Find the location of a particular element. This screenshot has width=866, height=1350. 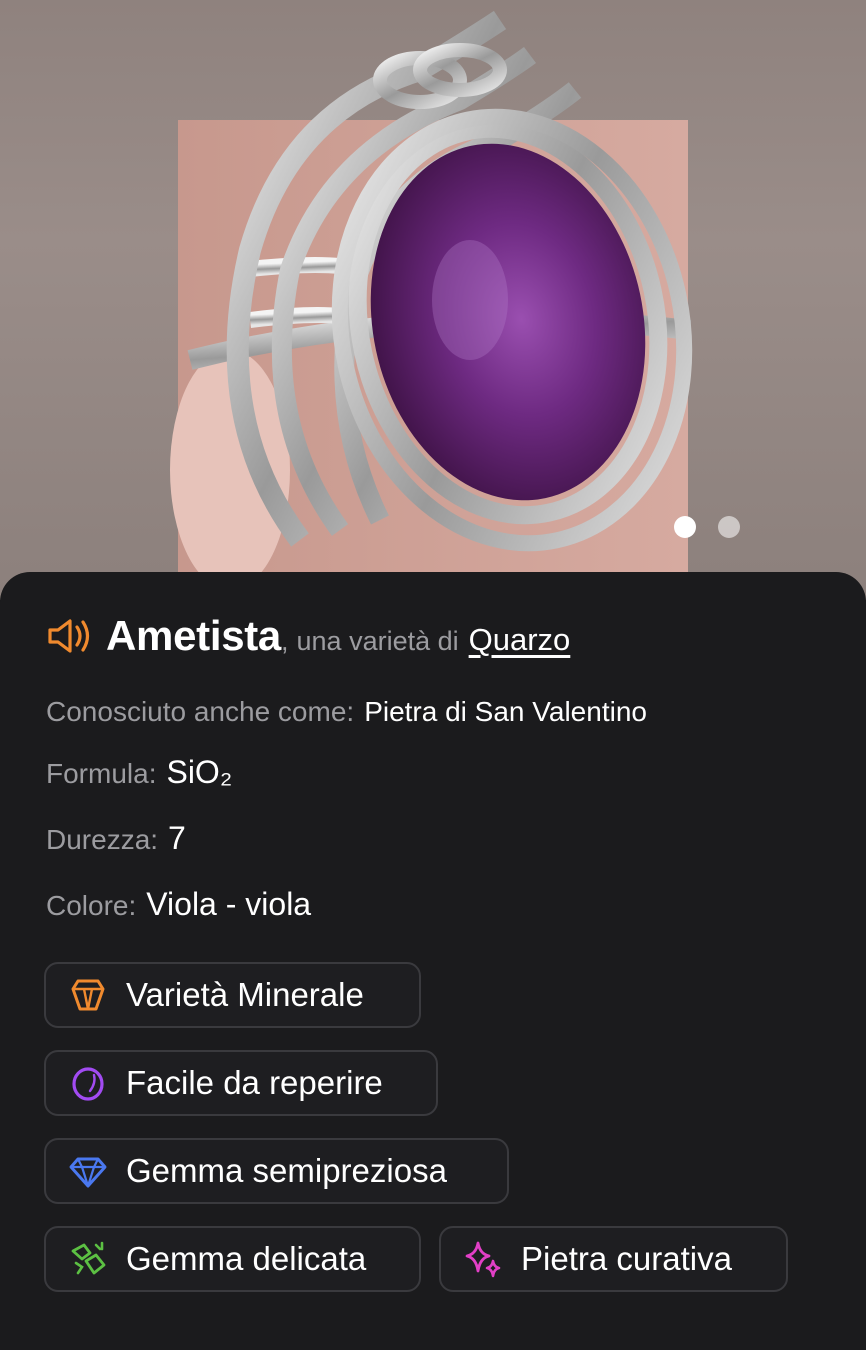

carousel-pagination is located at coordinates (707, 527).